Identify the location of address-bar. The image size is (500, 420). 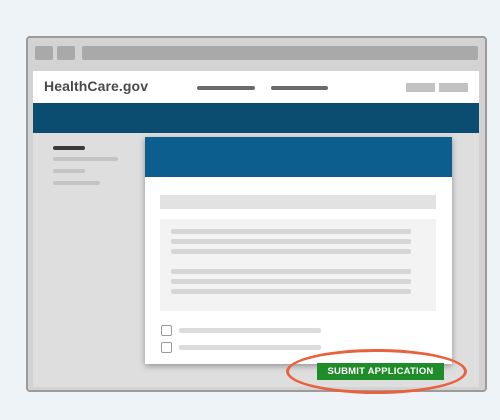
(280, 53).